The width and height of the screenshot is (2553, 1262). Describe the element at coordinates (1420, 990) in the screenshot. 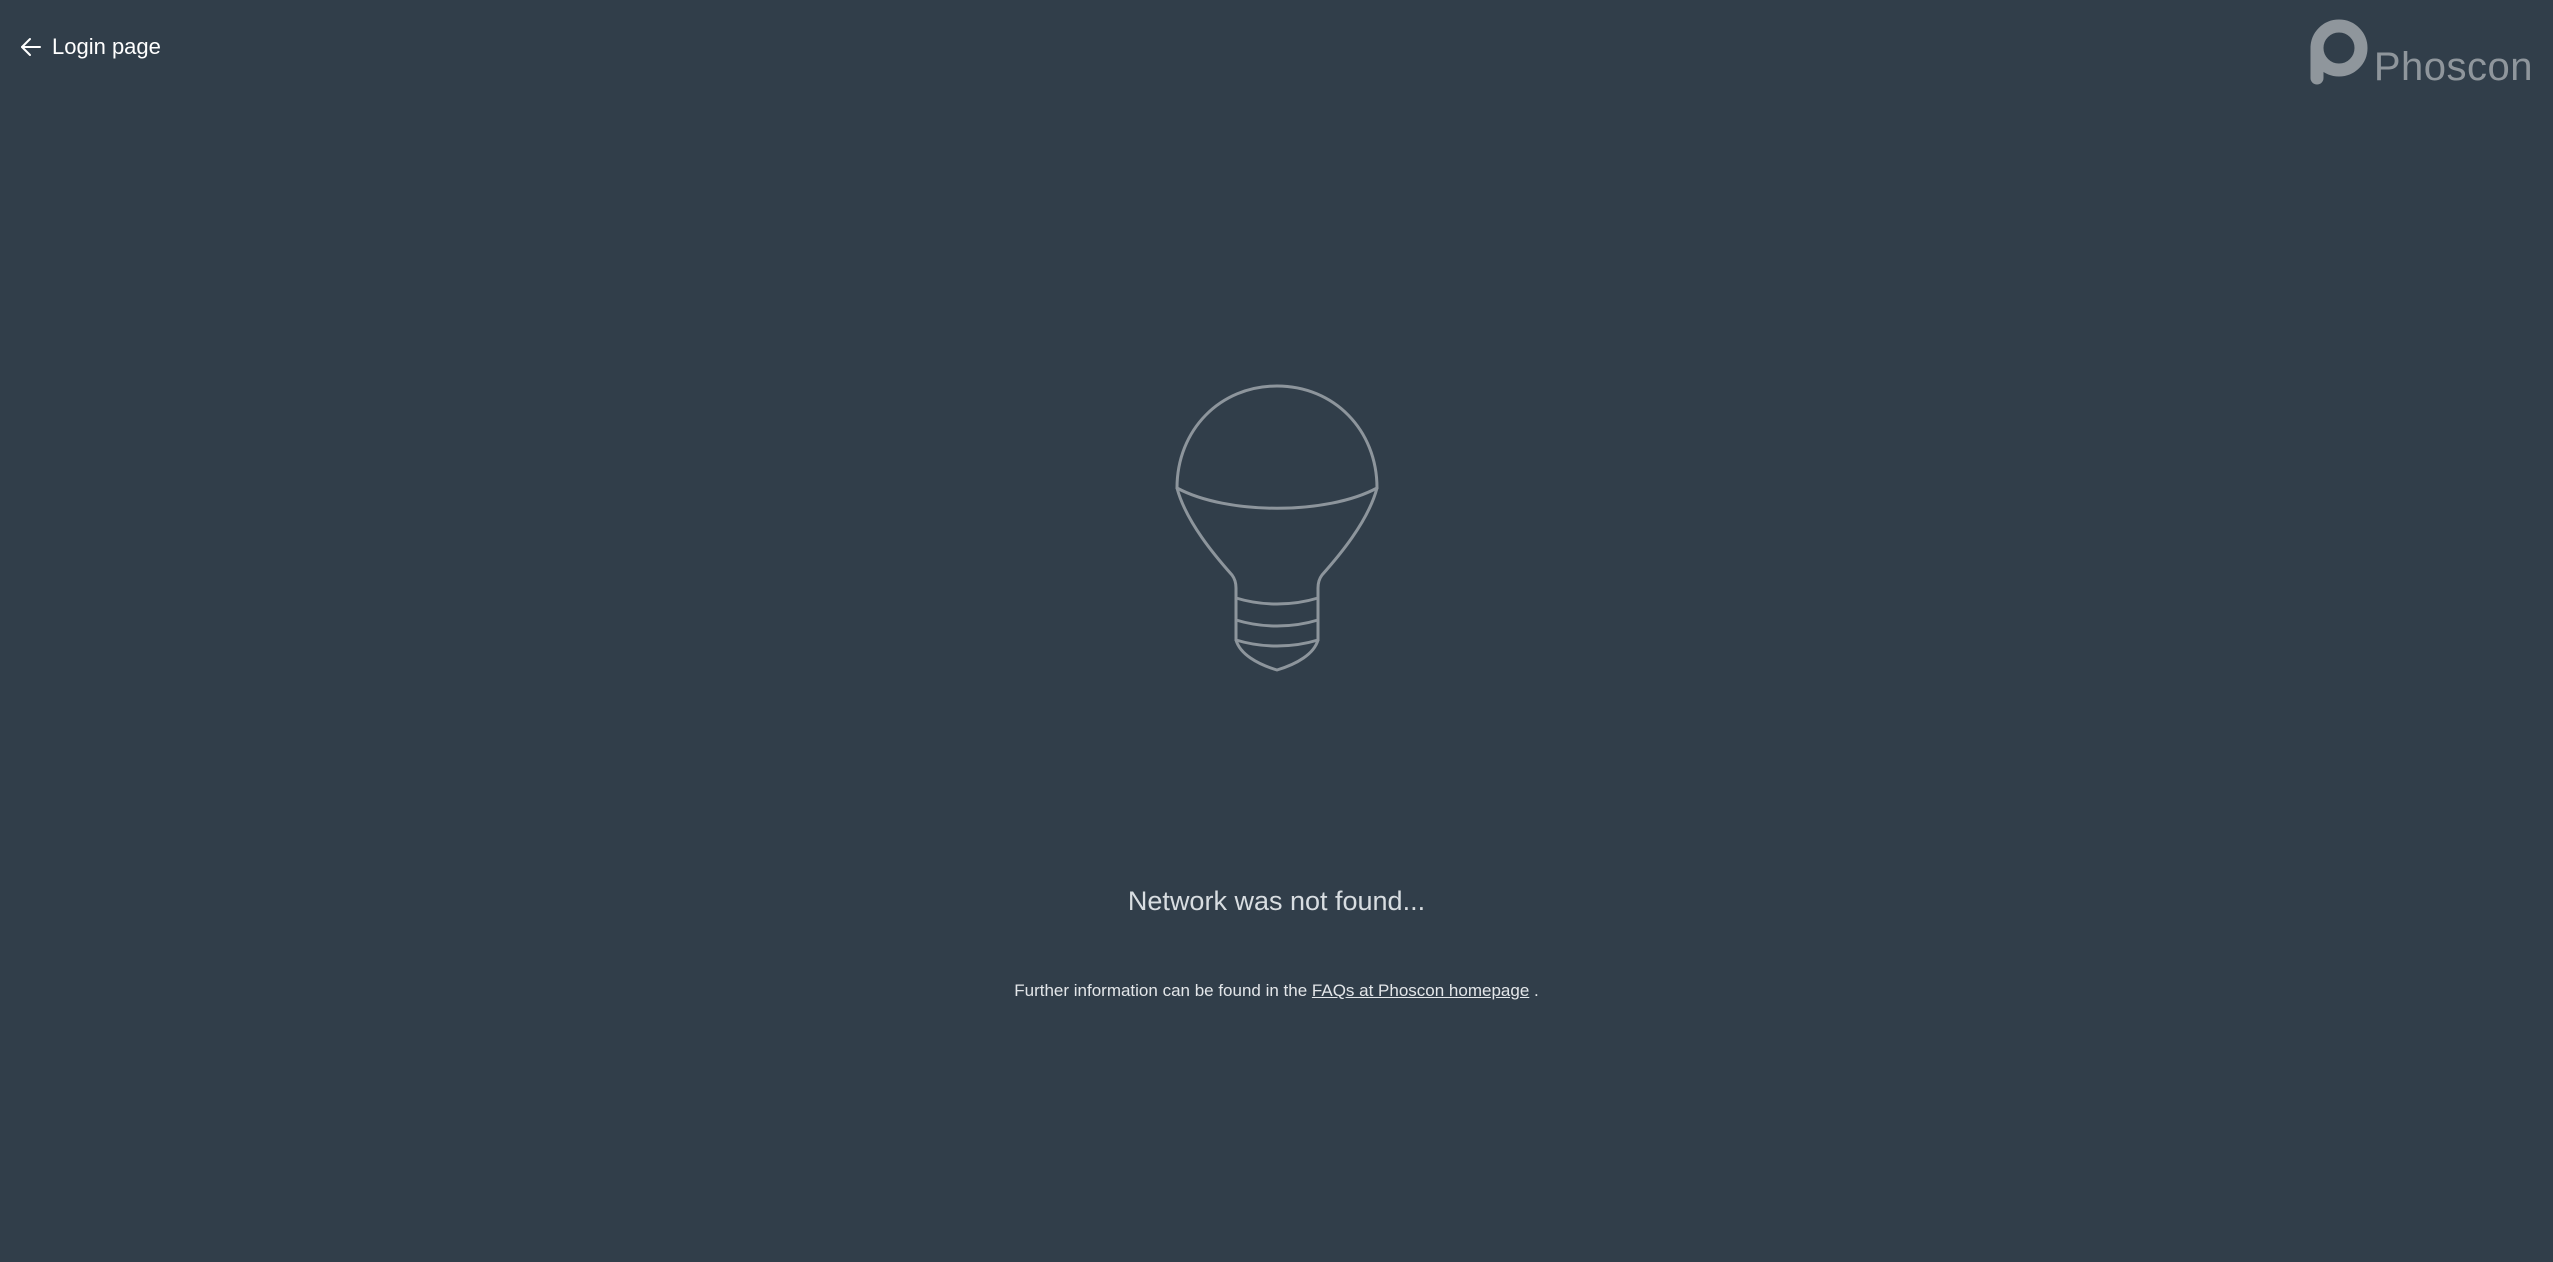

I see `faq-link: FAQs at Phoscon homepage` at that location.